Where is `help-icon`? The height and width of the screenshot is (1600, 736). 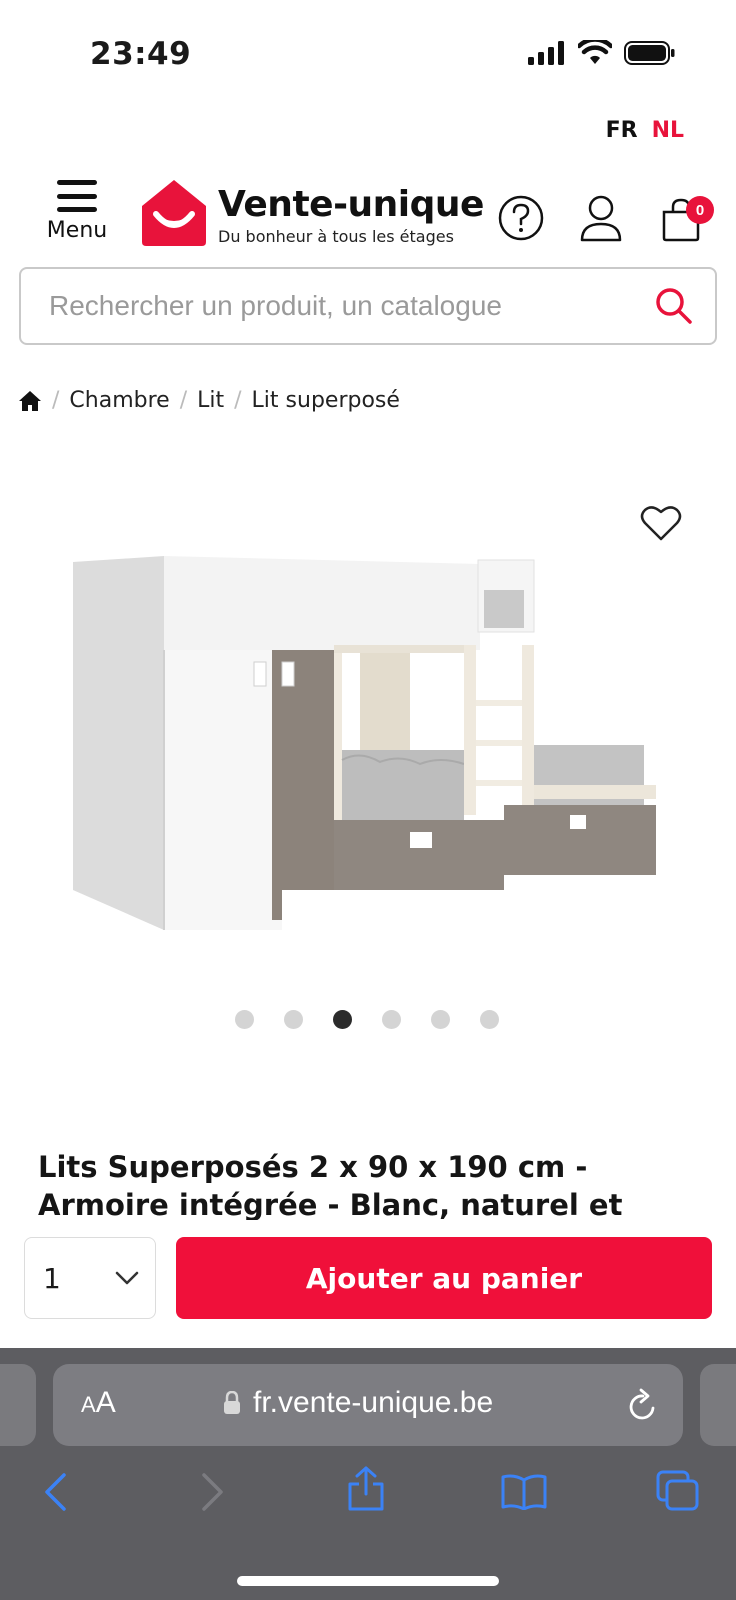
help-icon is located at coordinates (521, 218).